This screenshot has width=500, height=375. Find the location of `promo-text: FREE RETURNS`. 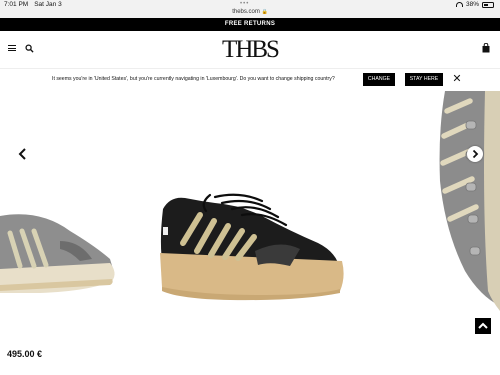

promo-text: FREE RETURNS is located at coordinates (250, 24).